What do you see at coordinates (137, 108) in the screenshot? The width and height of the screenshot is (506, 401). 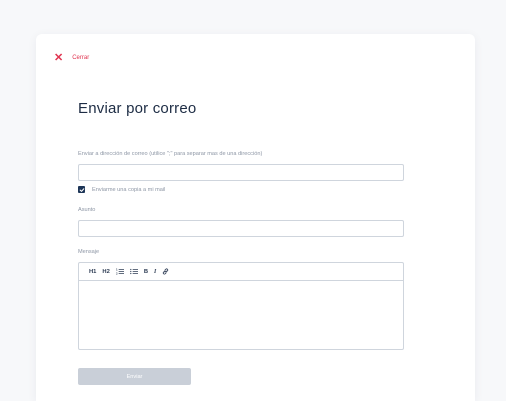 I see `page-title: Enviar por correo` at bounding box center [137, 108].